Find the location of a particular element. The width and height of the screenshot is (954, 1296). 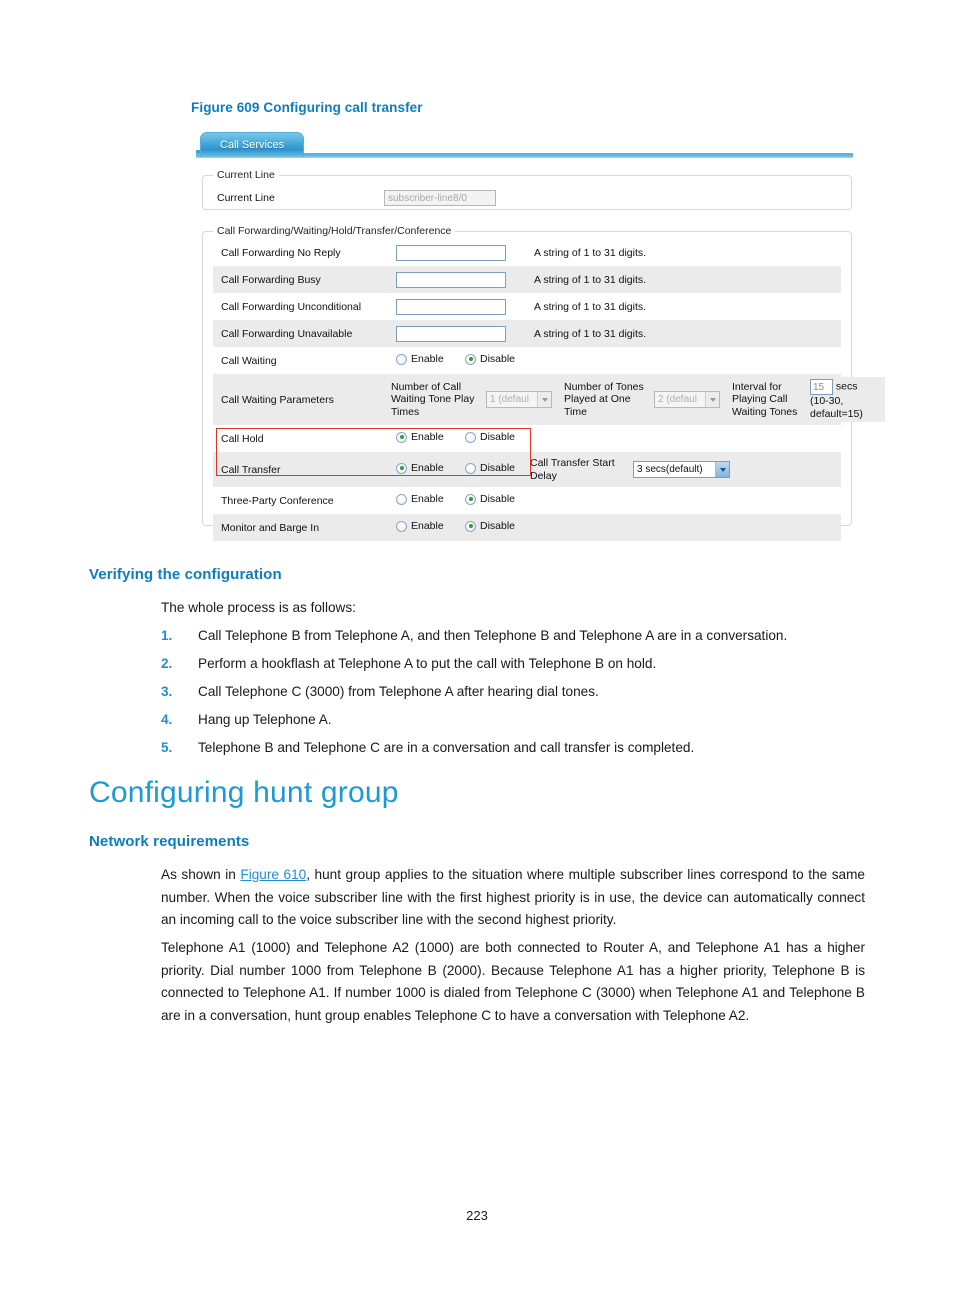

transfer-delay-label: Call Transfer Start Delay is located at coordinates (577, 469).